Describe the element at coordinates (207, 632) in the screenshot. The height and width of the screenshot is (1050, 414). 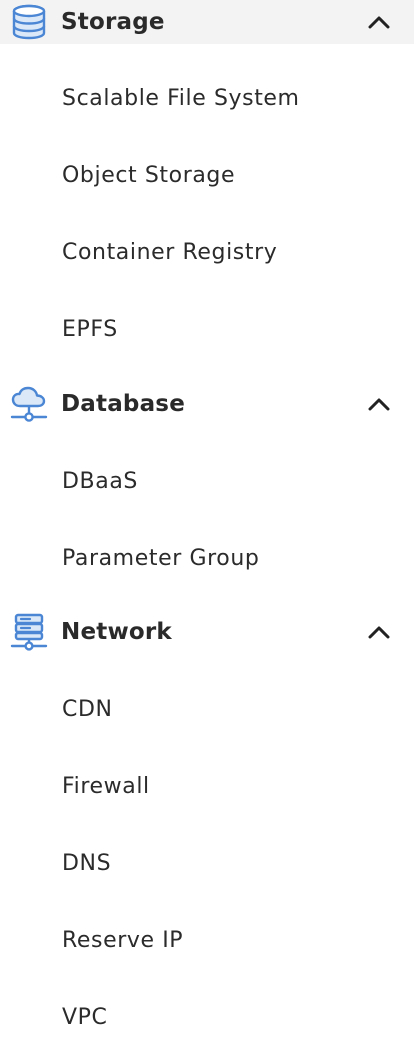
I see `section-network-header: Network` at that location.